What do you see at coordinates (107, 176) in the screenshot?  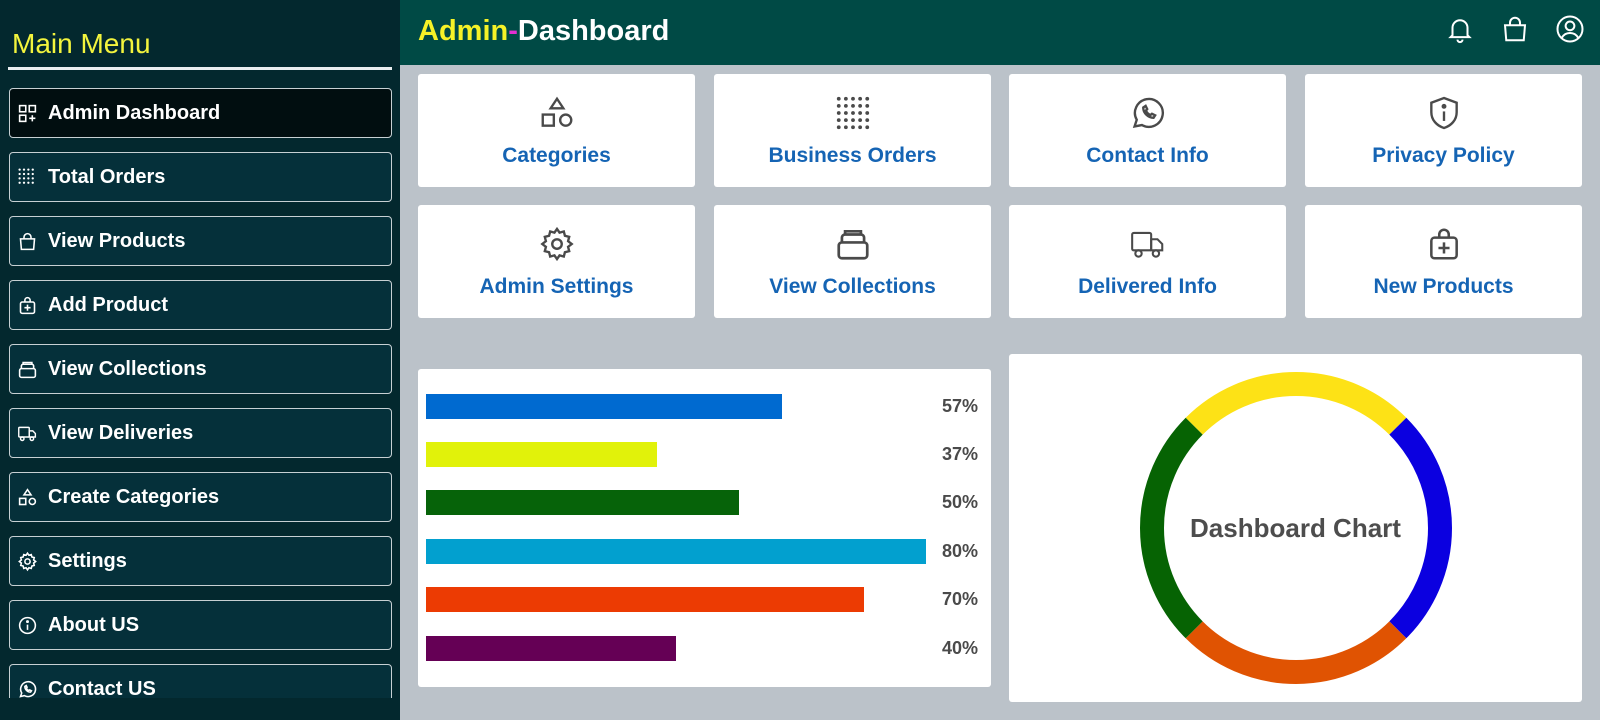 I see `sidebar-item-label: Total Orders` at bounding box center [107, 176].